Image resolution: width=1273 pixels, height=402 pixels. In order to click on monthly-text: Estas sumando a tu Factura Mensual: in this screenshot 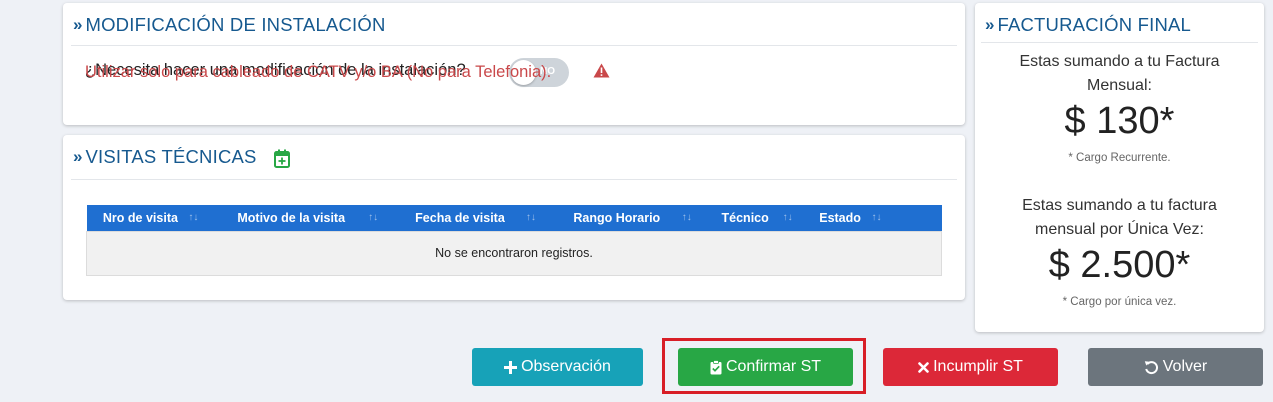, I will do `click(1119, 73)`.